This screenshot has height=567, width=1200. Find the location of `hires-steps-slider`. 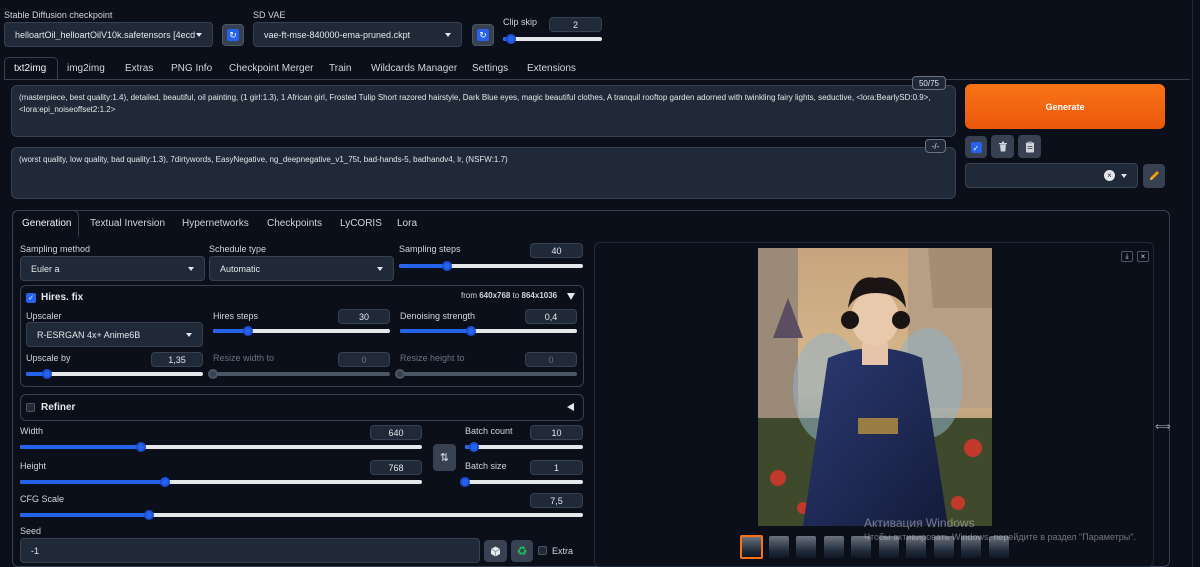

hires-steps-slider is located at coordinates (301, 331).